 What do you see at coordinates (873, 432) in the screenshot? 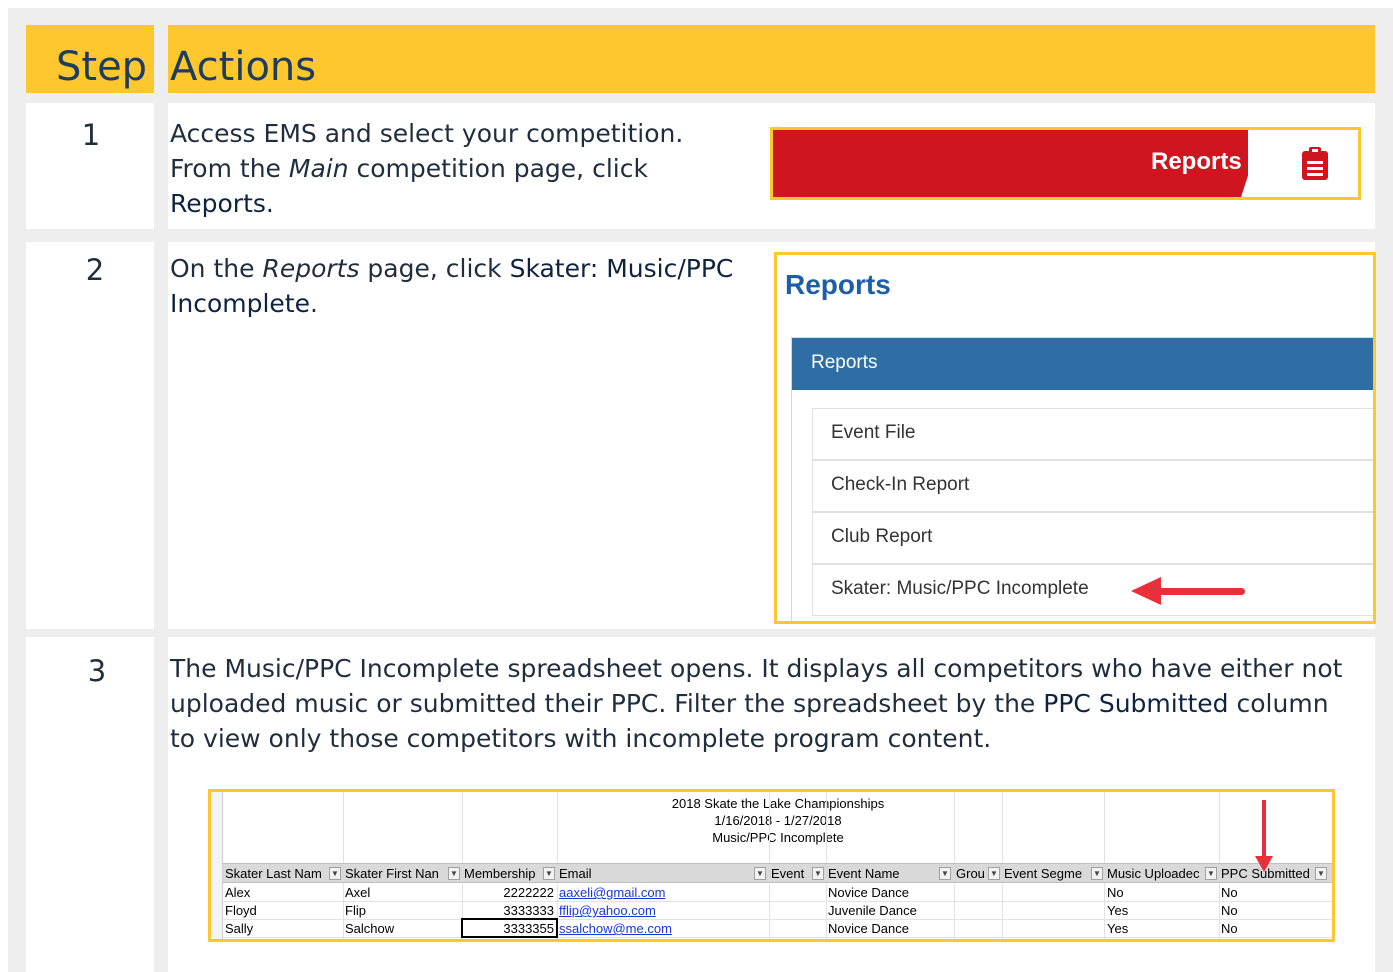
I see `report-link-label: Event File` at bounding box center [873, 432].